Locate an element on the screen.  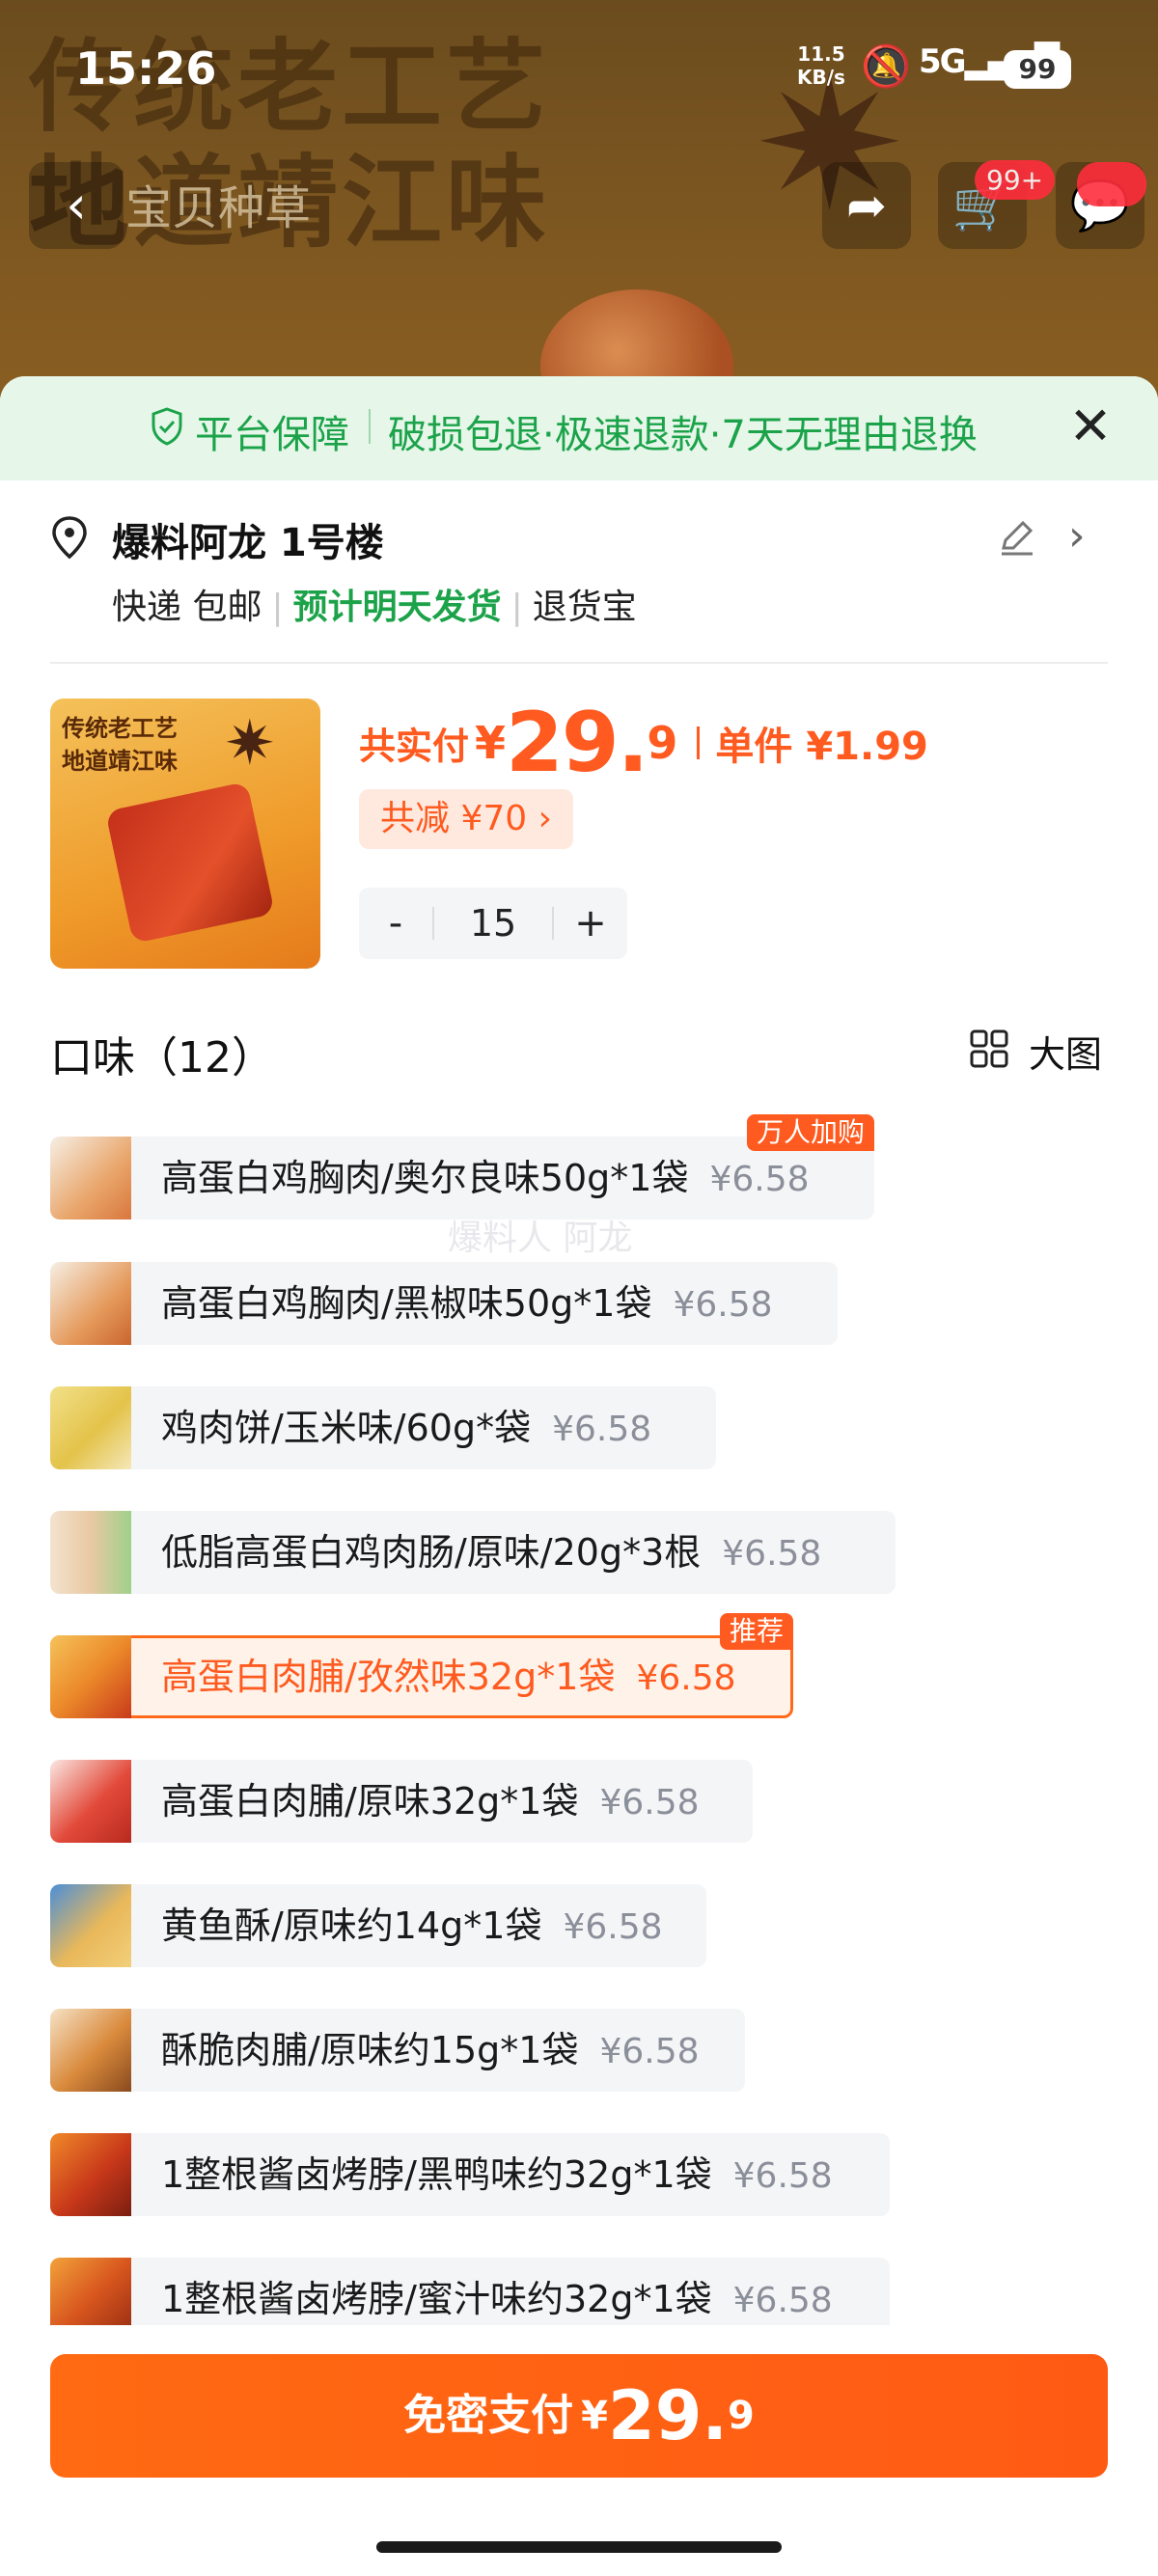
total-price-int: 29. is located at coordinates (577, 743).